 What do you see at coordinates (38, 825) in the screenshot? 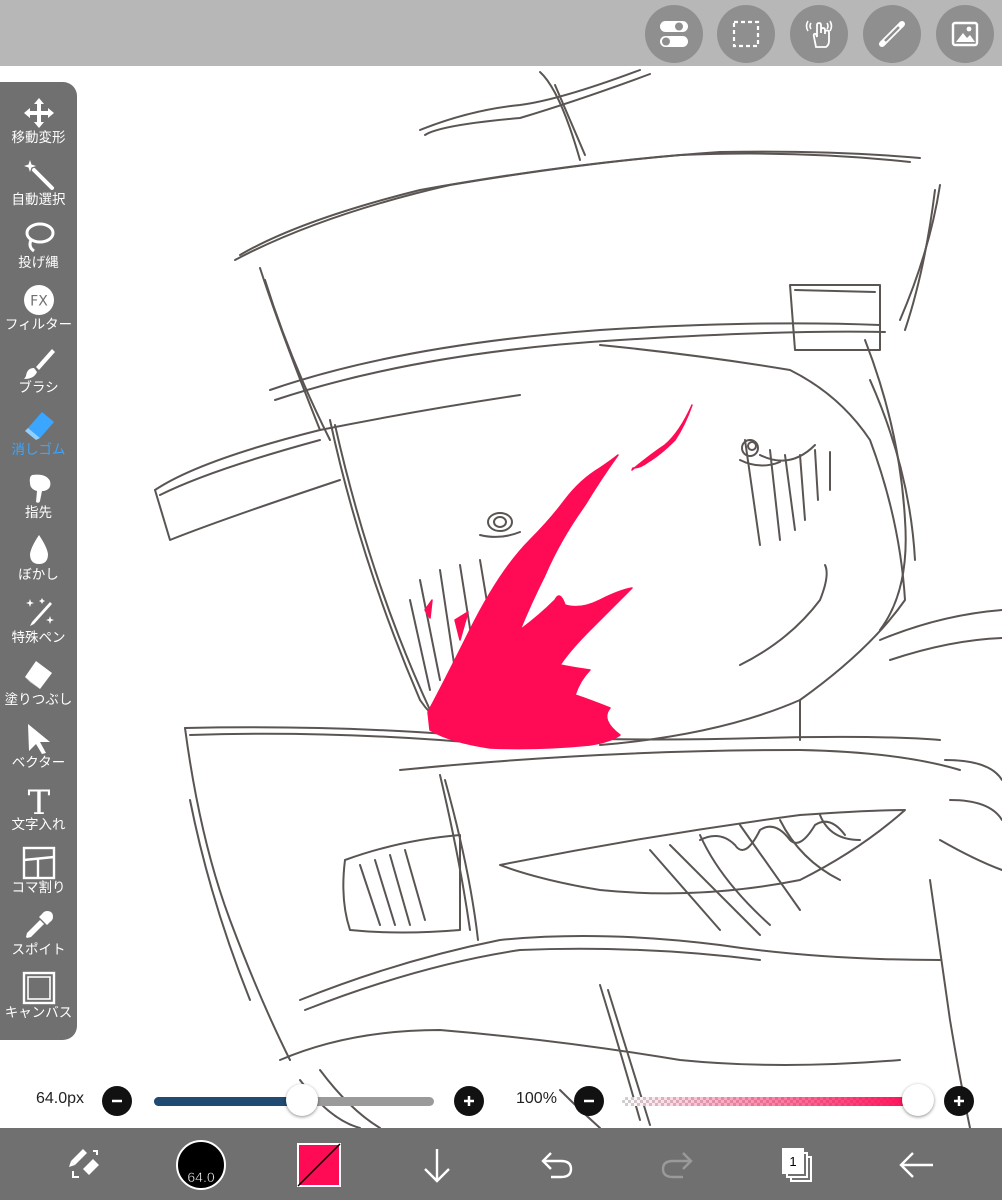
I see `tool-label: 文字入れ` at bounding box center [38, 825].